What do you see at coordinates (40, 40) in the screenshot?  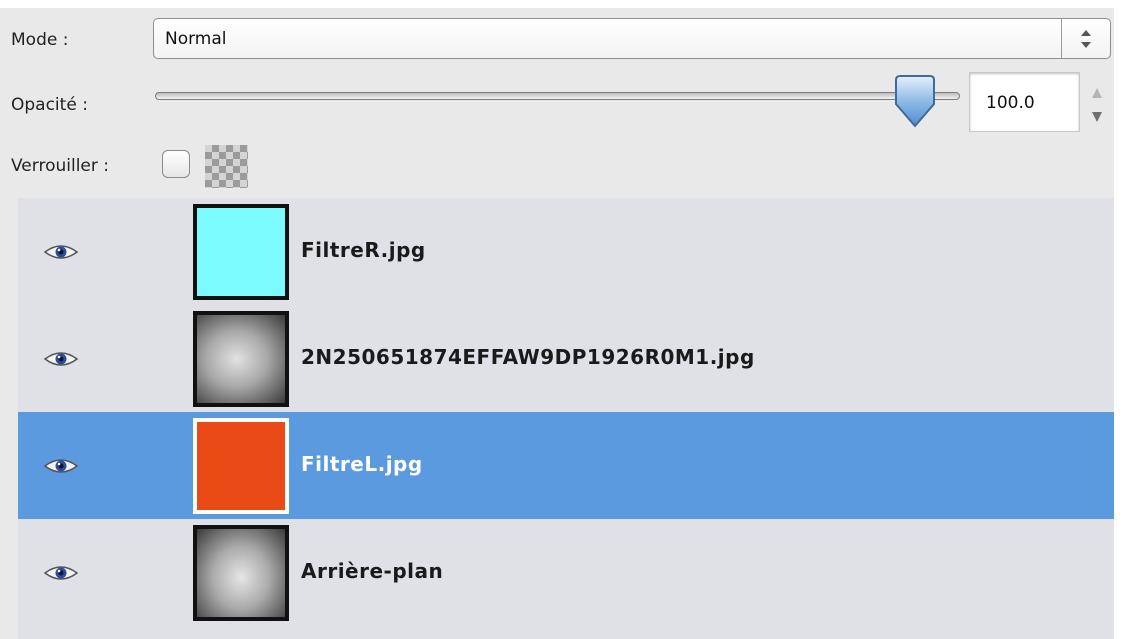 I see `mode-label: Mode :` at bounding box center [40, 40].